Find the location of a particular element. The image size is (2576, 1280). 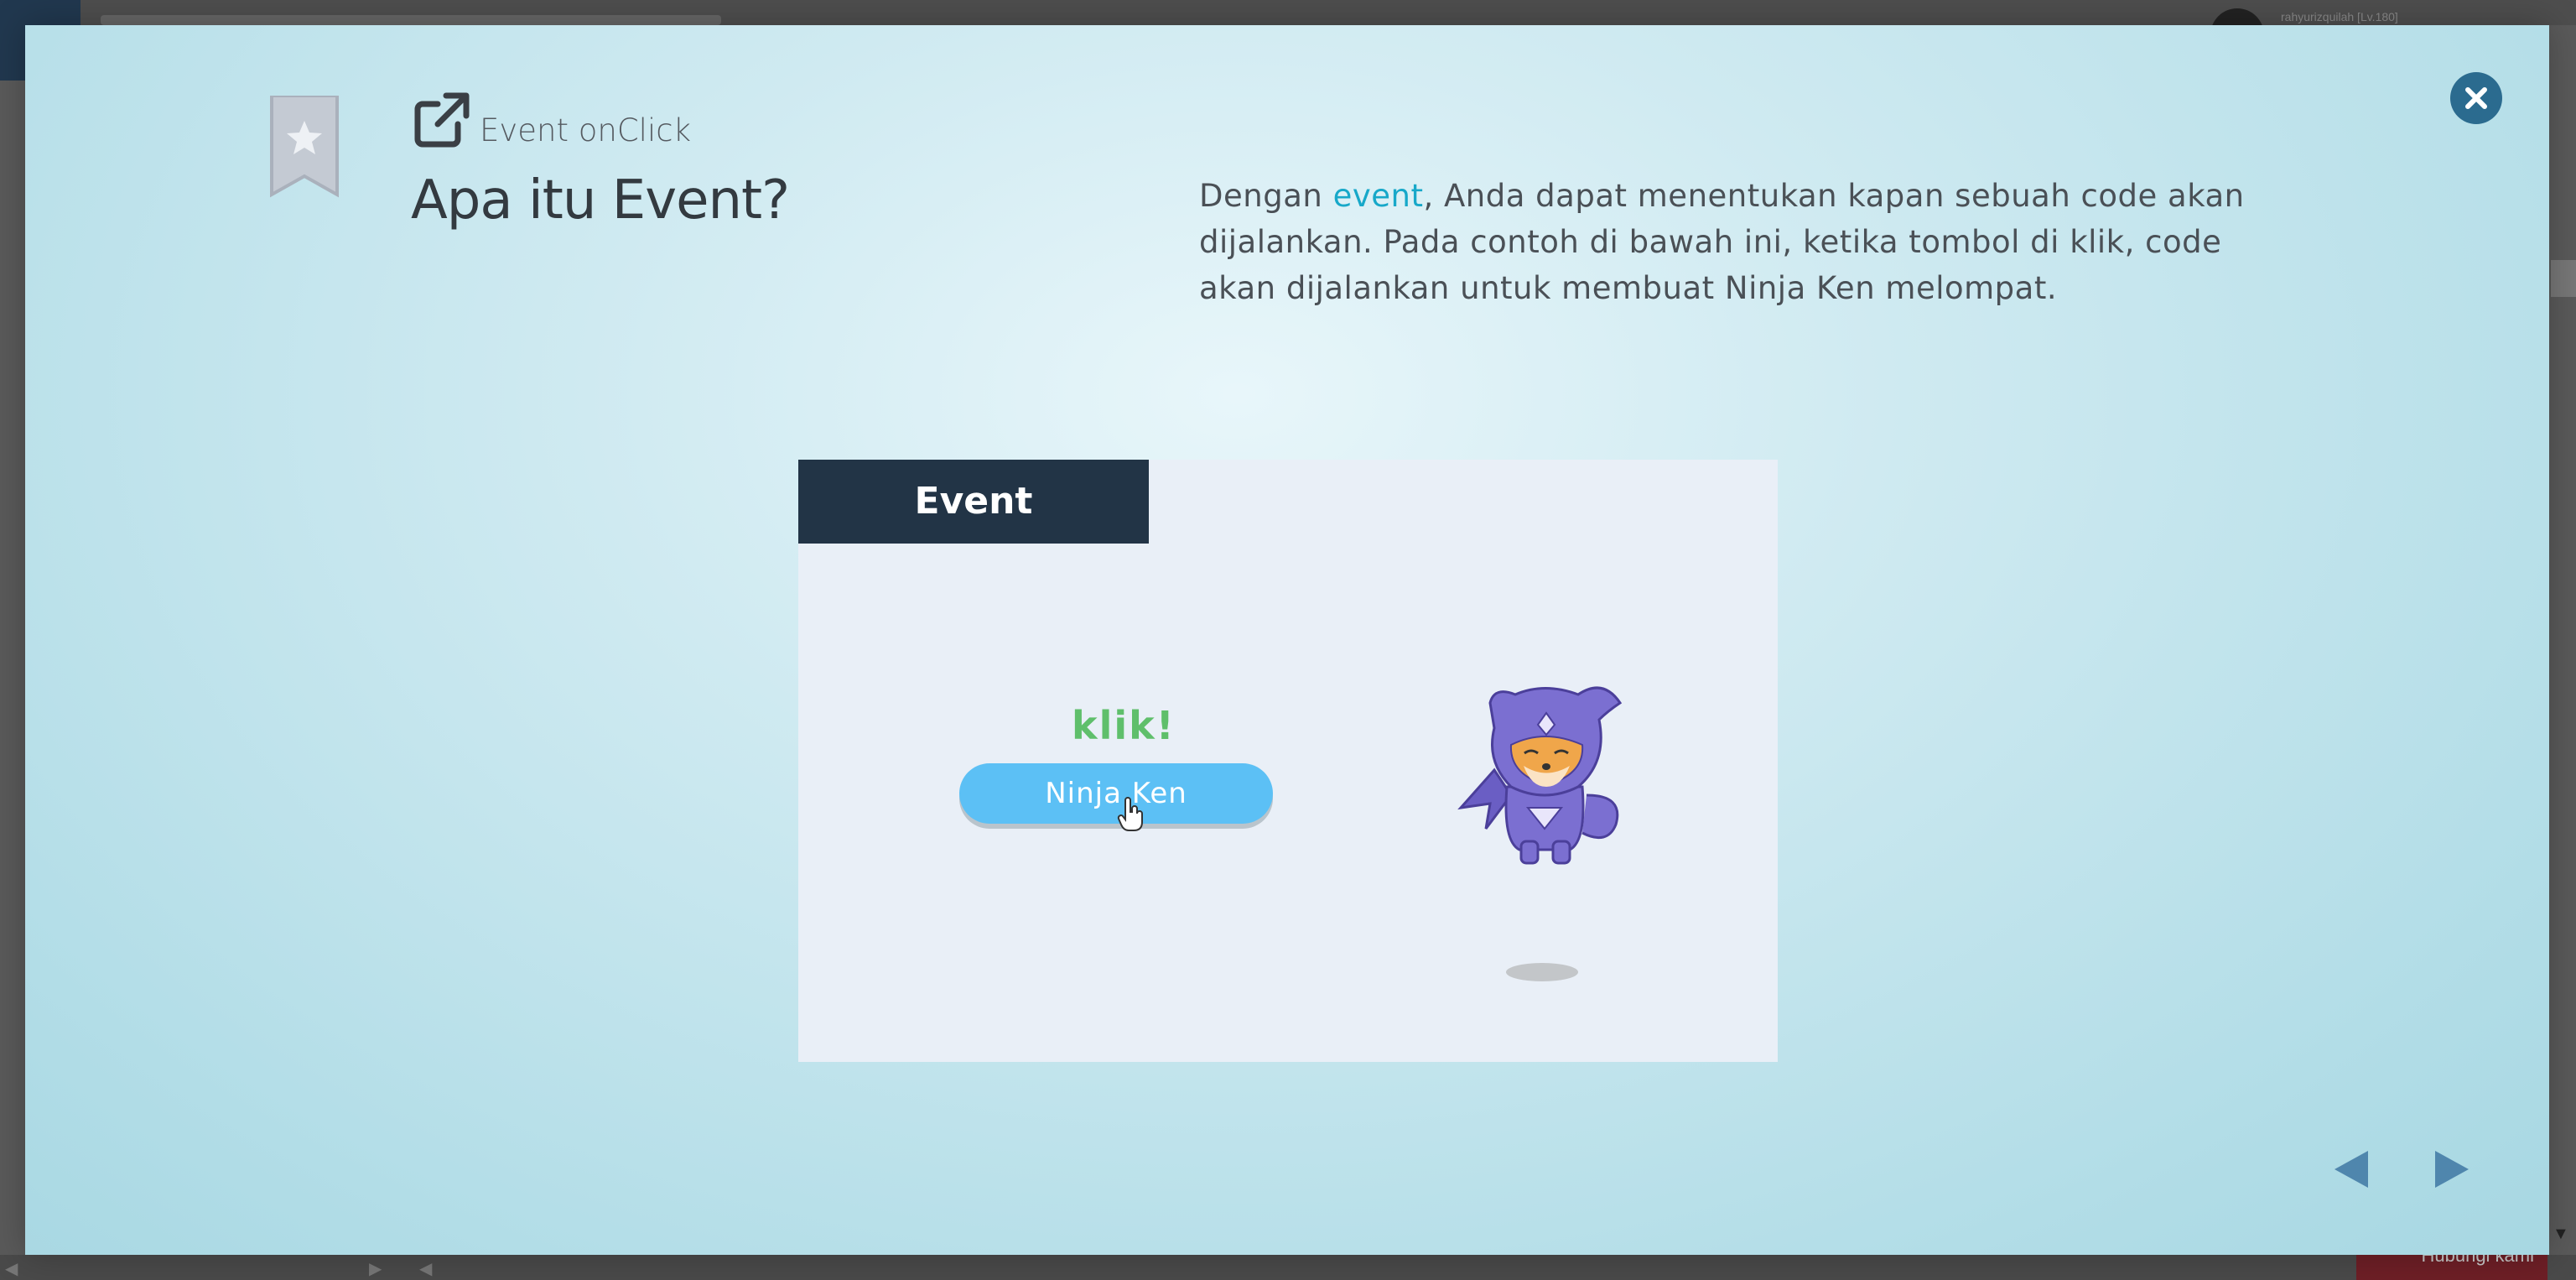

lesson-subtitle: Event onClick is located at coordinates (586, 130).